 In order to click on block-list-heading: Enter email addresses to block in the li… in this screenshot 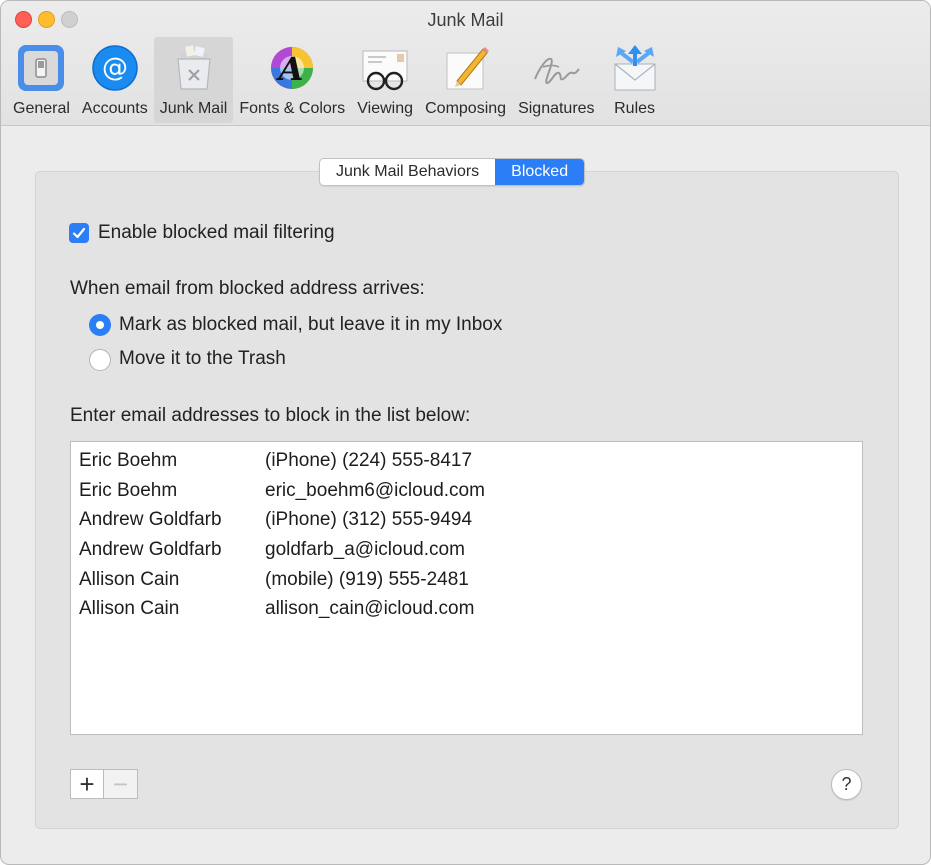, I will do `click(270, 415)`.